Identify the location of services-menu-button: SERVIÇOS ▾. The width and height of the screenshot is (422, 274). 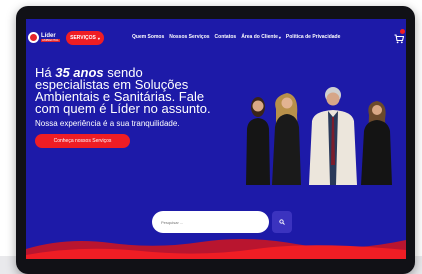
(85, 38).